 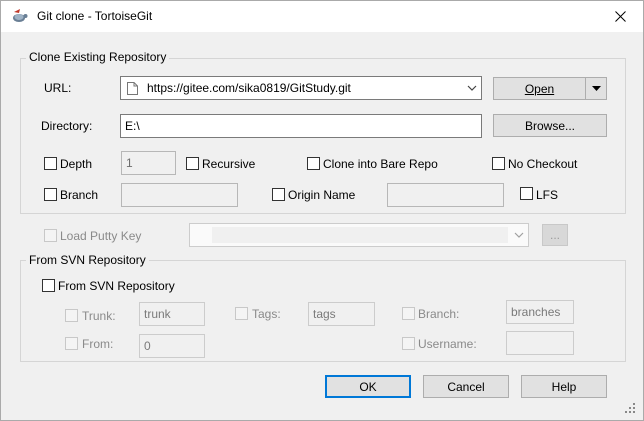 I want to click on open-button: Open, so click(x=539, y=88).